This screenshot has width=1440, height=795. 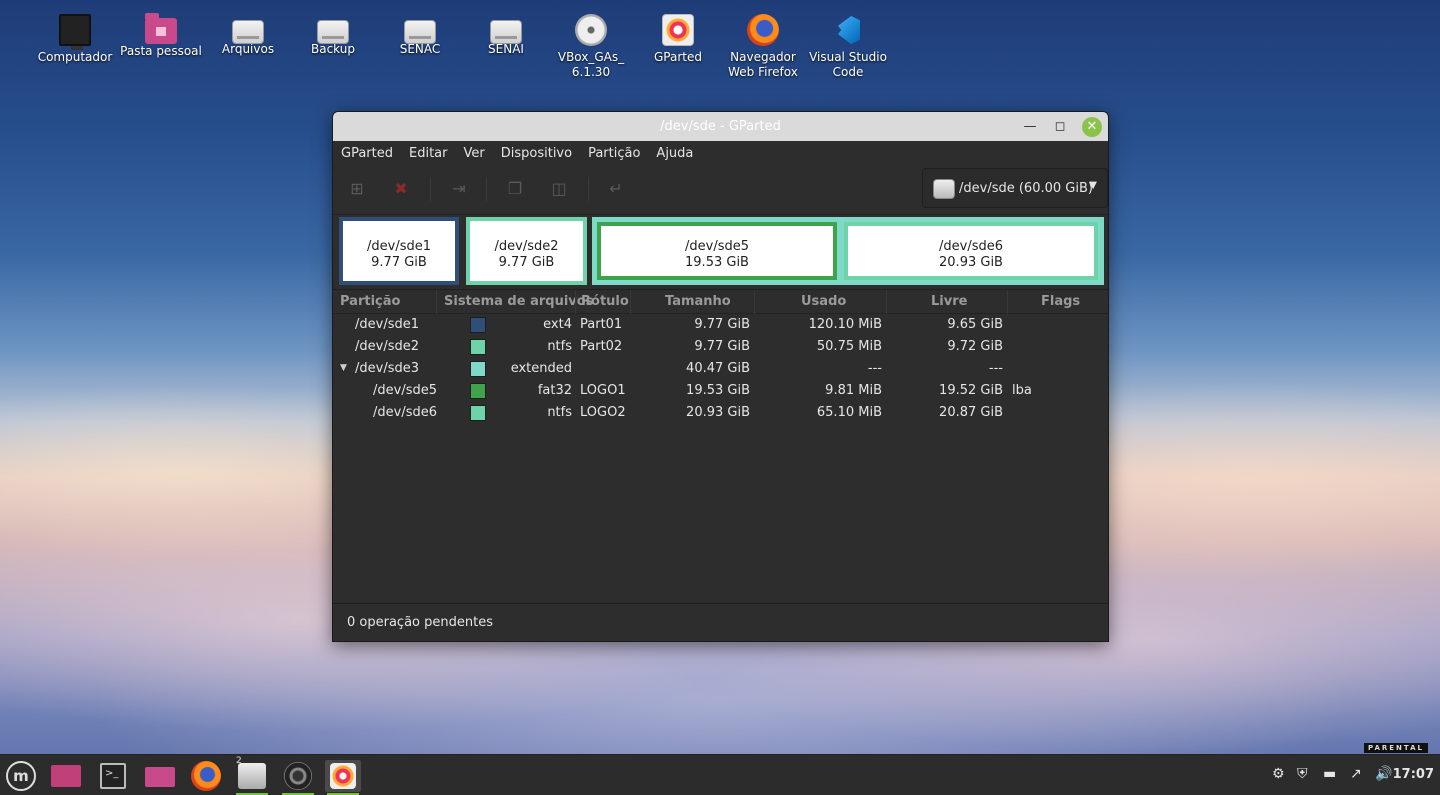 I want to click on cell-partition: /dev/sde1, so click(x=387, y=324).